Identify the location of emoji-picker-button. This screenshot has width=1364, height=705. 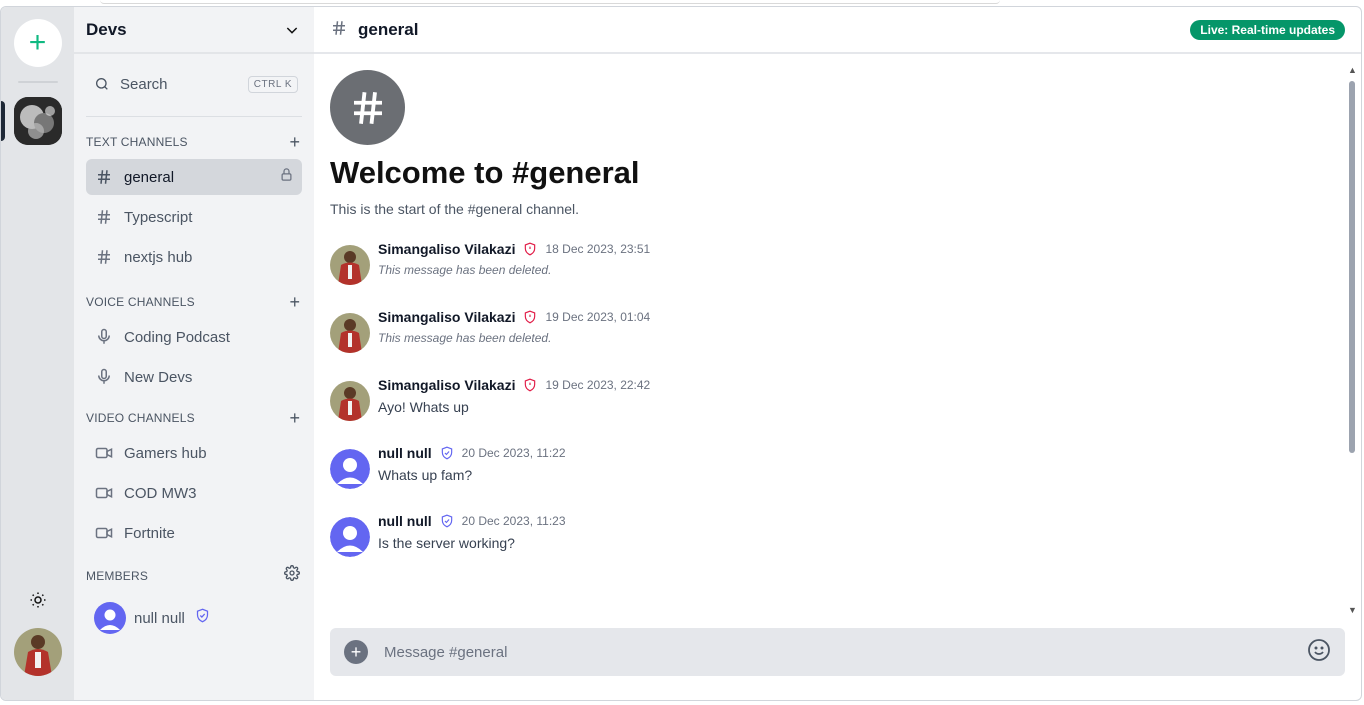
(1319, 652).